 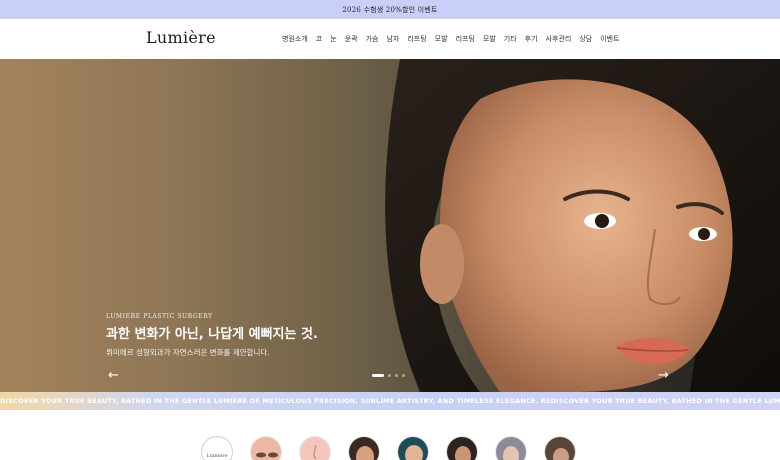 I want to click on site-logo: Lumière, so click(x=181, y=37).